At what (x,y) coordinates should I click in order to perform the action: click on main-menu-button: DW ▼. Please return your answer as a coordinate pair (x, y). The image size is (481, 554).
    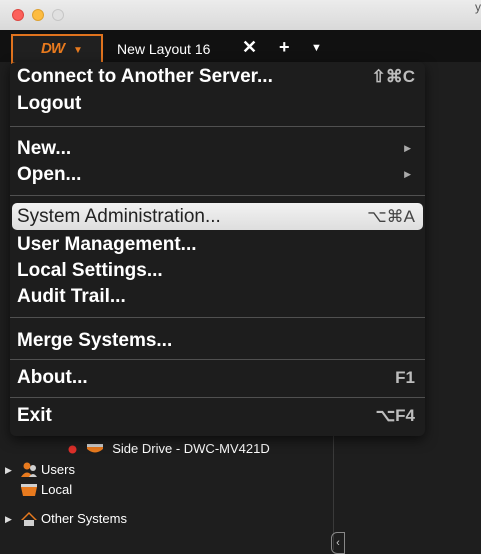
    Looking at the image, I should click on (57, 49).